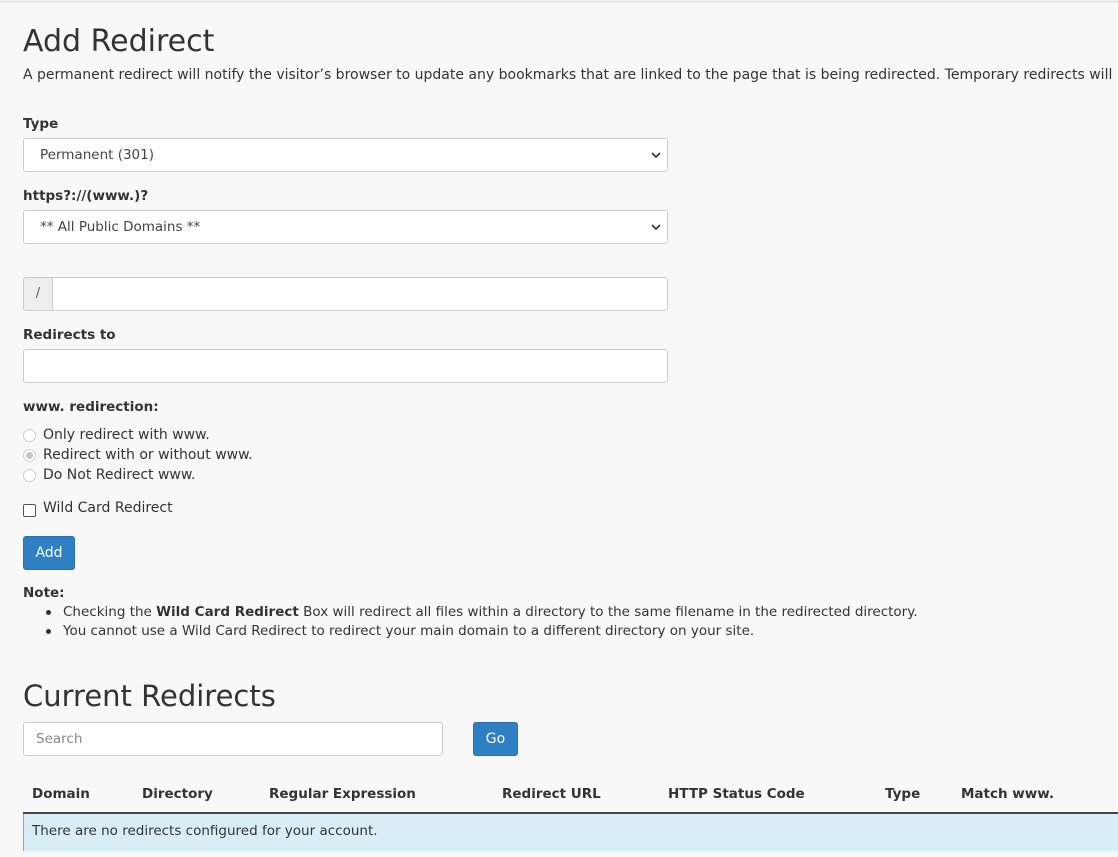  I want to click on column-header-directory: Directory, so click(177, 794).